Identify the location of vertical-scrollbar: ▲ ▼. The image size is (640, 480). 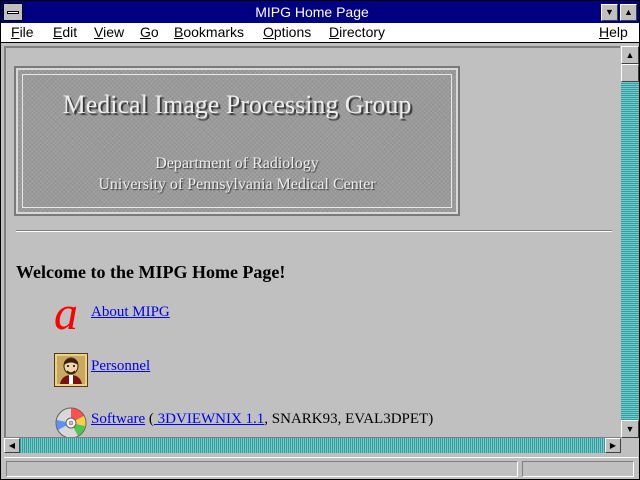
(630, 242).